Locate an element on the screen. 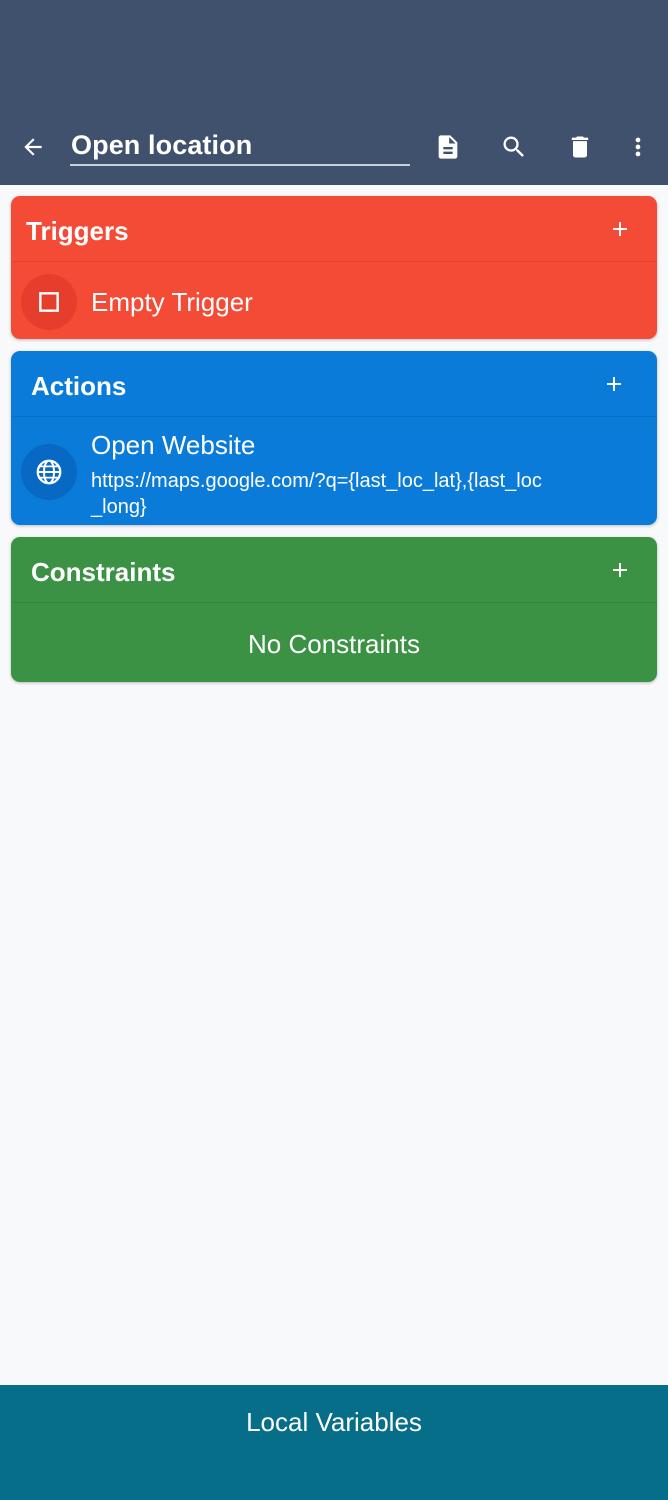  triggers-title: Triggers is located at coordinates (77, 231).